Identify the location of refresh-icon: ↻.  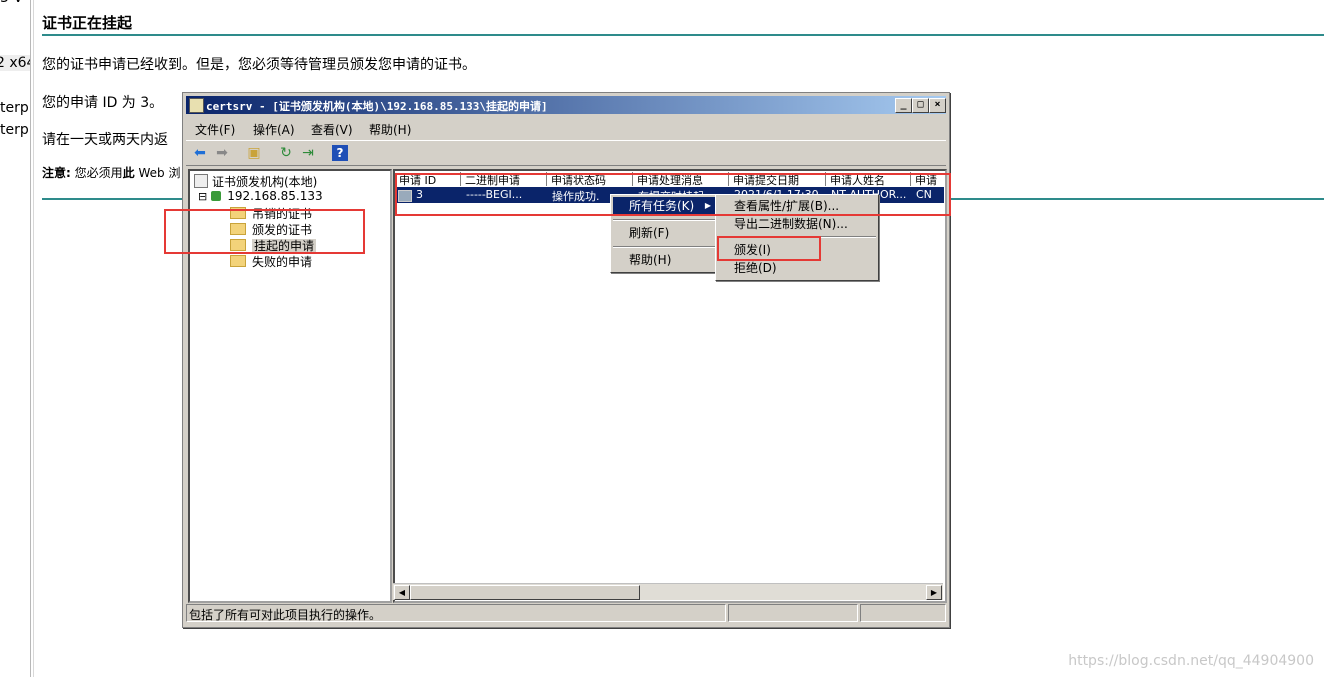
(286, 153).